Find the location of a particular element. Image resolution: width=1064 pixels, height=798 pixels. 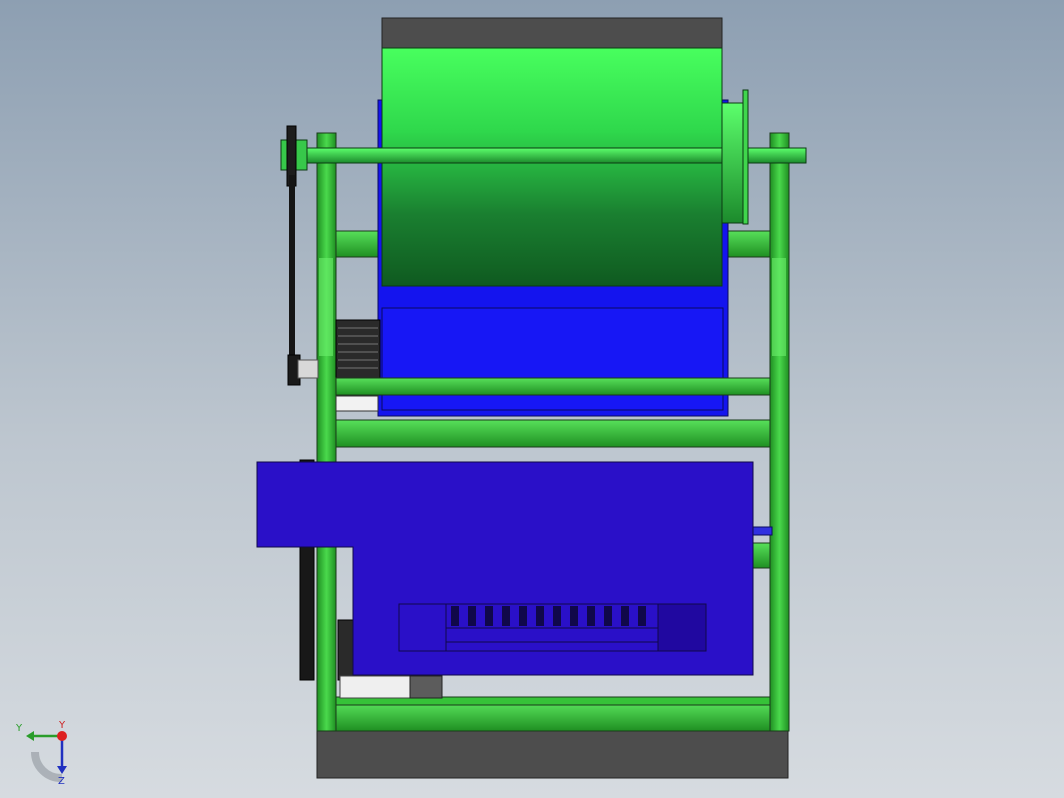

drum-top-cap is located at coordinates (552, 34).